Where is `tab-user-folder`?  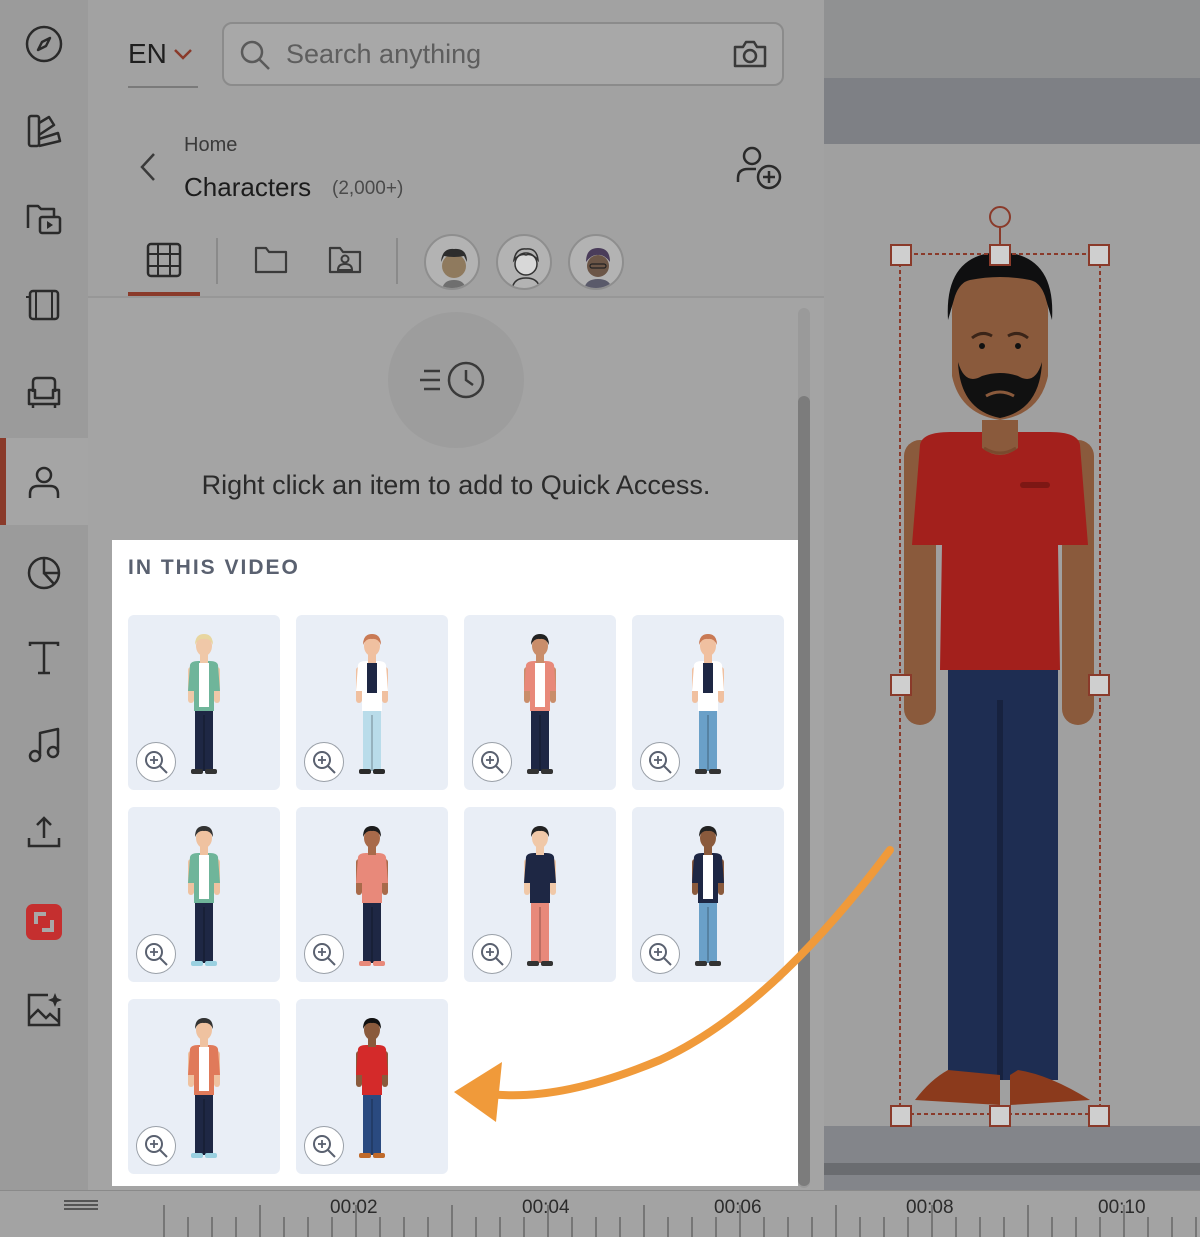
tab-user-folder is located at coordinates (345, 260).